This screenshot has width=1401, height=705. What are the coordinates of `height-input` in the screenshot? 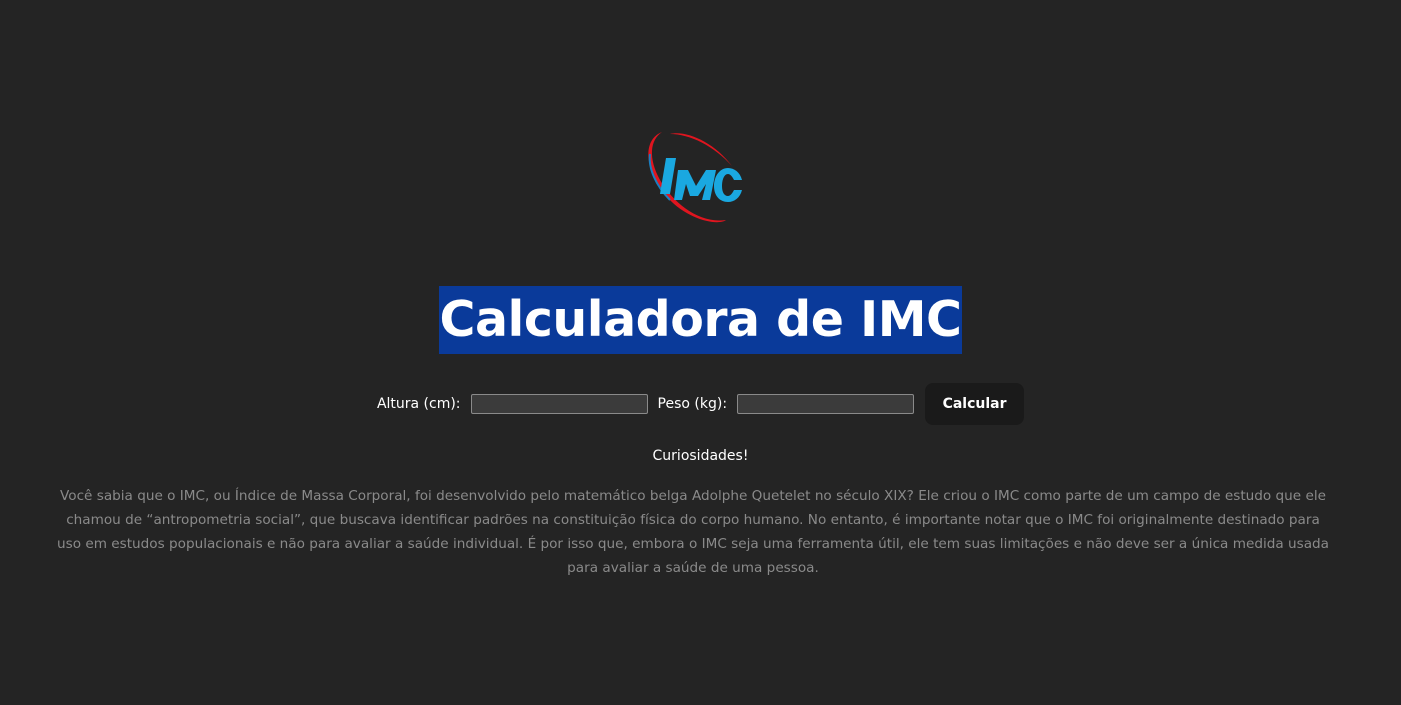 It's located at (559, 404).